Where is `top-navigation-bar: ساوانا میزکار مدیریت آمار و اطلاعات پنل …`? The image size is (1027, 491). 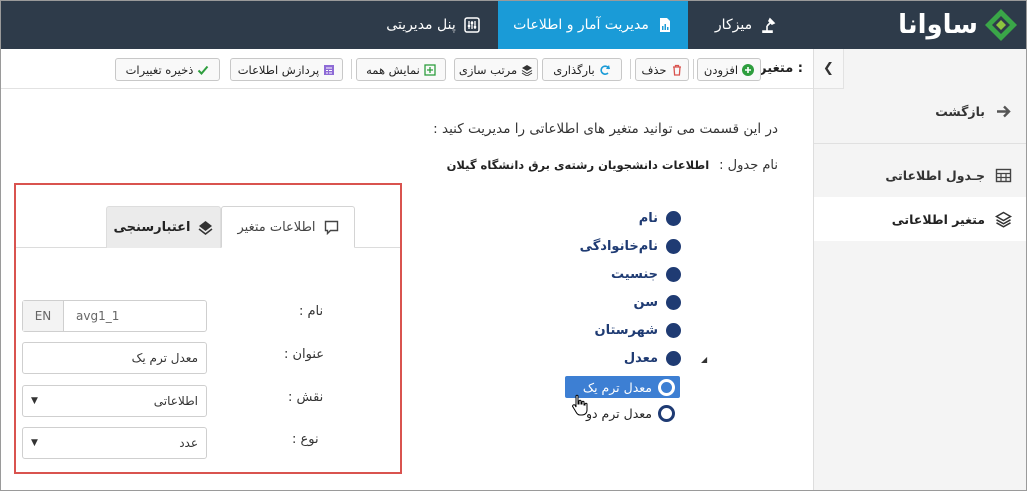 top-navigation-bar: ساوانا میزکار مدیریت آمار و اطلاعات پنل … is located at coordinates (513, 25).